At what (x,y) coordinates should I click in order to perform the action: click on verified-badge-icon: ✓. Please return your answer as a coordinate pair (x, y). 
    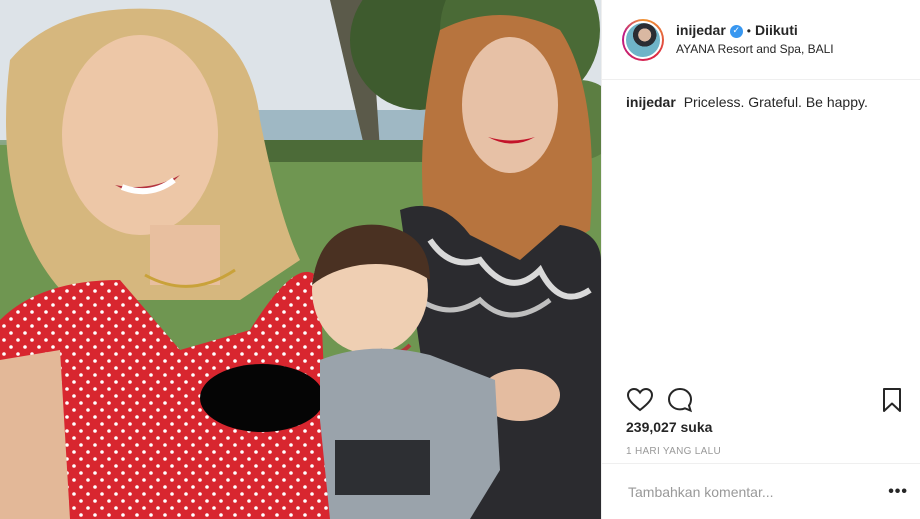
    Looking at the image, I should click on (736, 31).